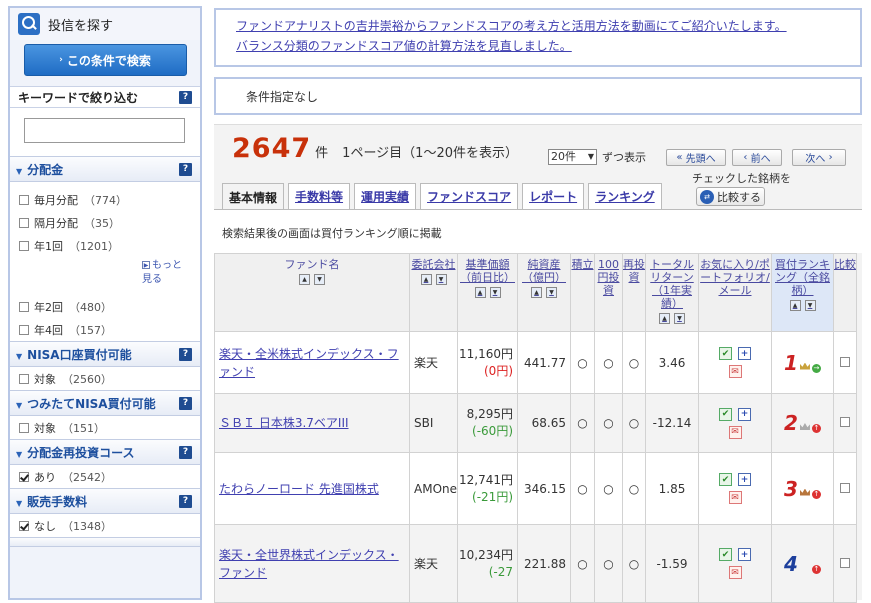 Image resolution: width=871 pixels, height=603 pixels. I want to click on tab-fees: 手数料等, so click(319, 196).